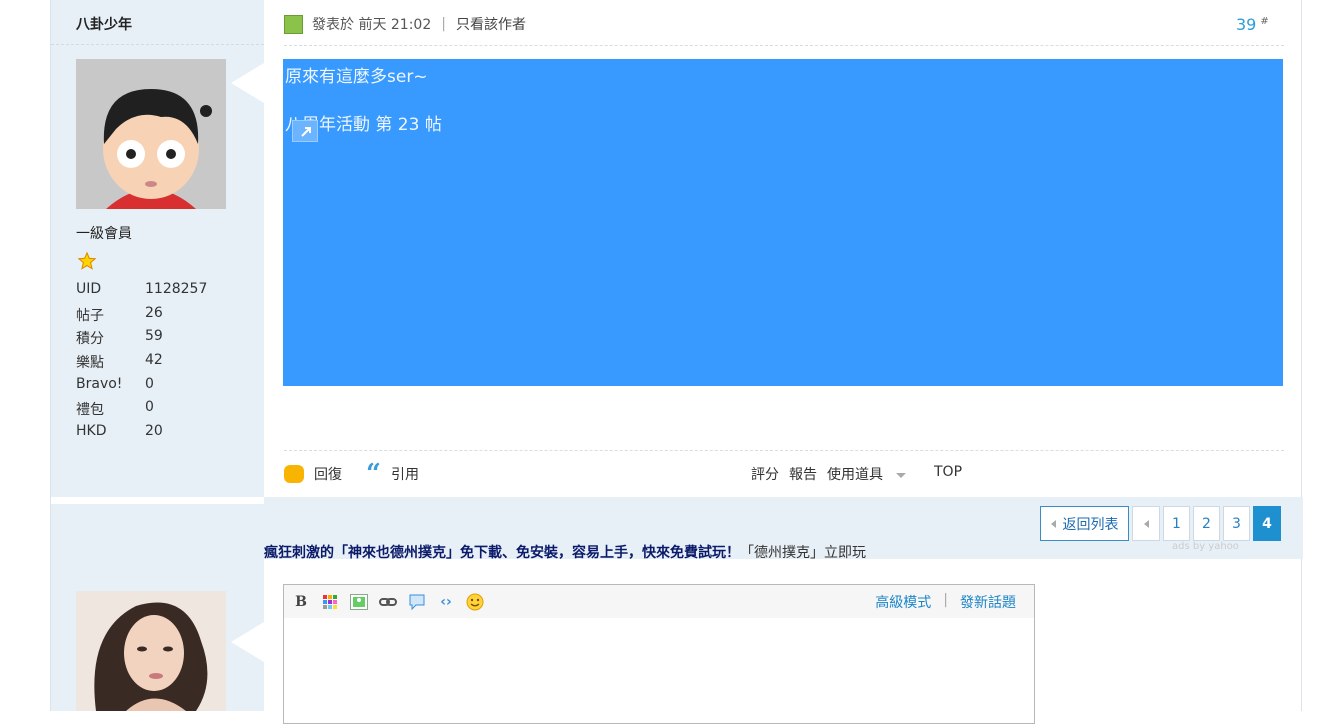 The height and width of the screenshot is (724, 1322). Describe the element at coordinates (1162, 523) in the screenshot. I see `pagination: 返回列表 1 2 3 4` at that location.